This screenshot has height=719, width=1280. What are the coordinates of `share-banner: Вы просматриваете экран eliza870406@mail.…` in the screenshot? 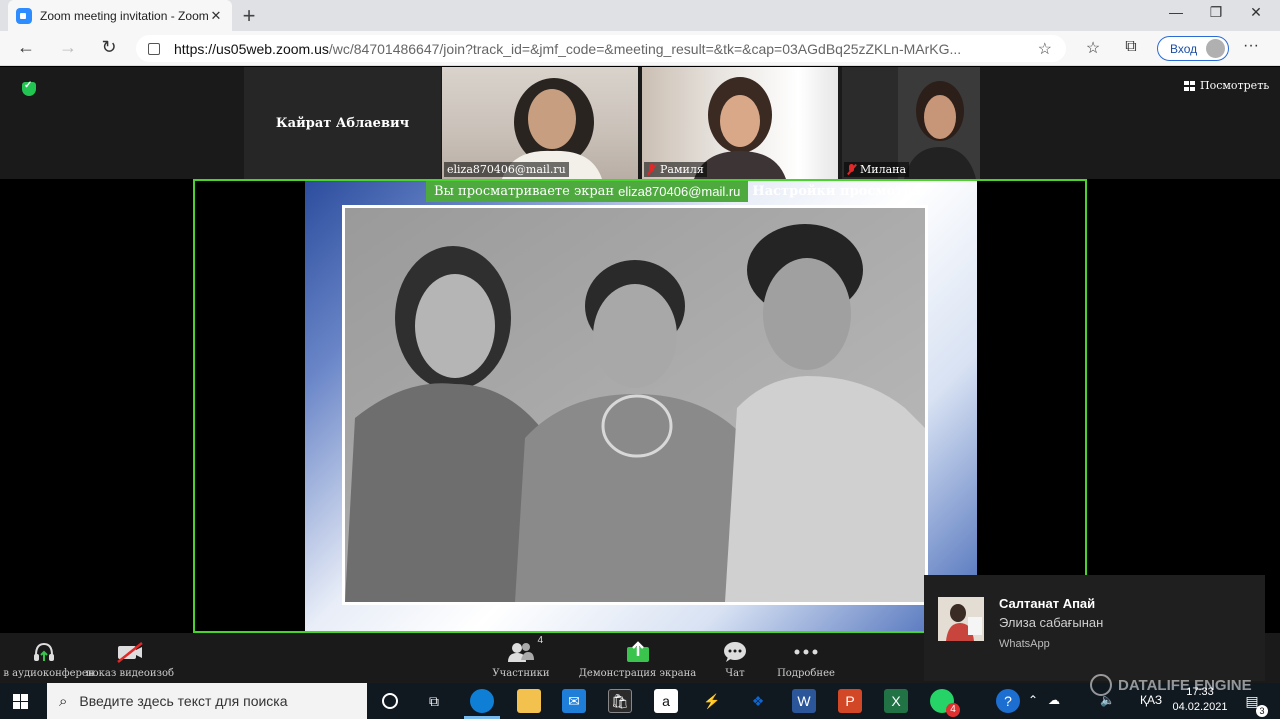 It's located at (675, 191).